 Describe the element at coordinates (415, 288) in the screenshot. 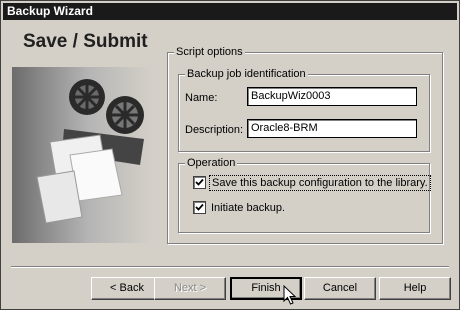

I see `help-button: Help` at that location.